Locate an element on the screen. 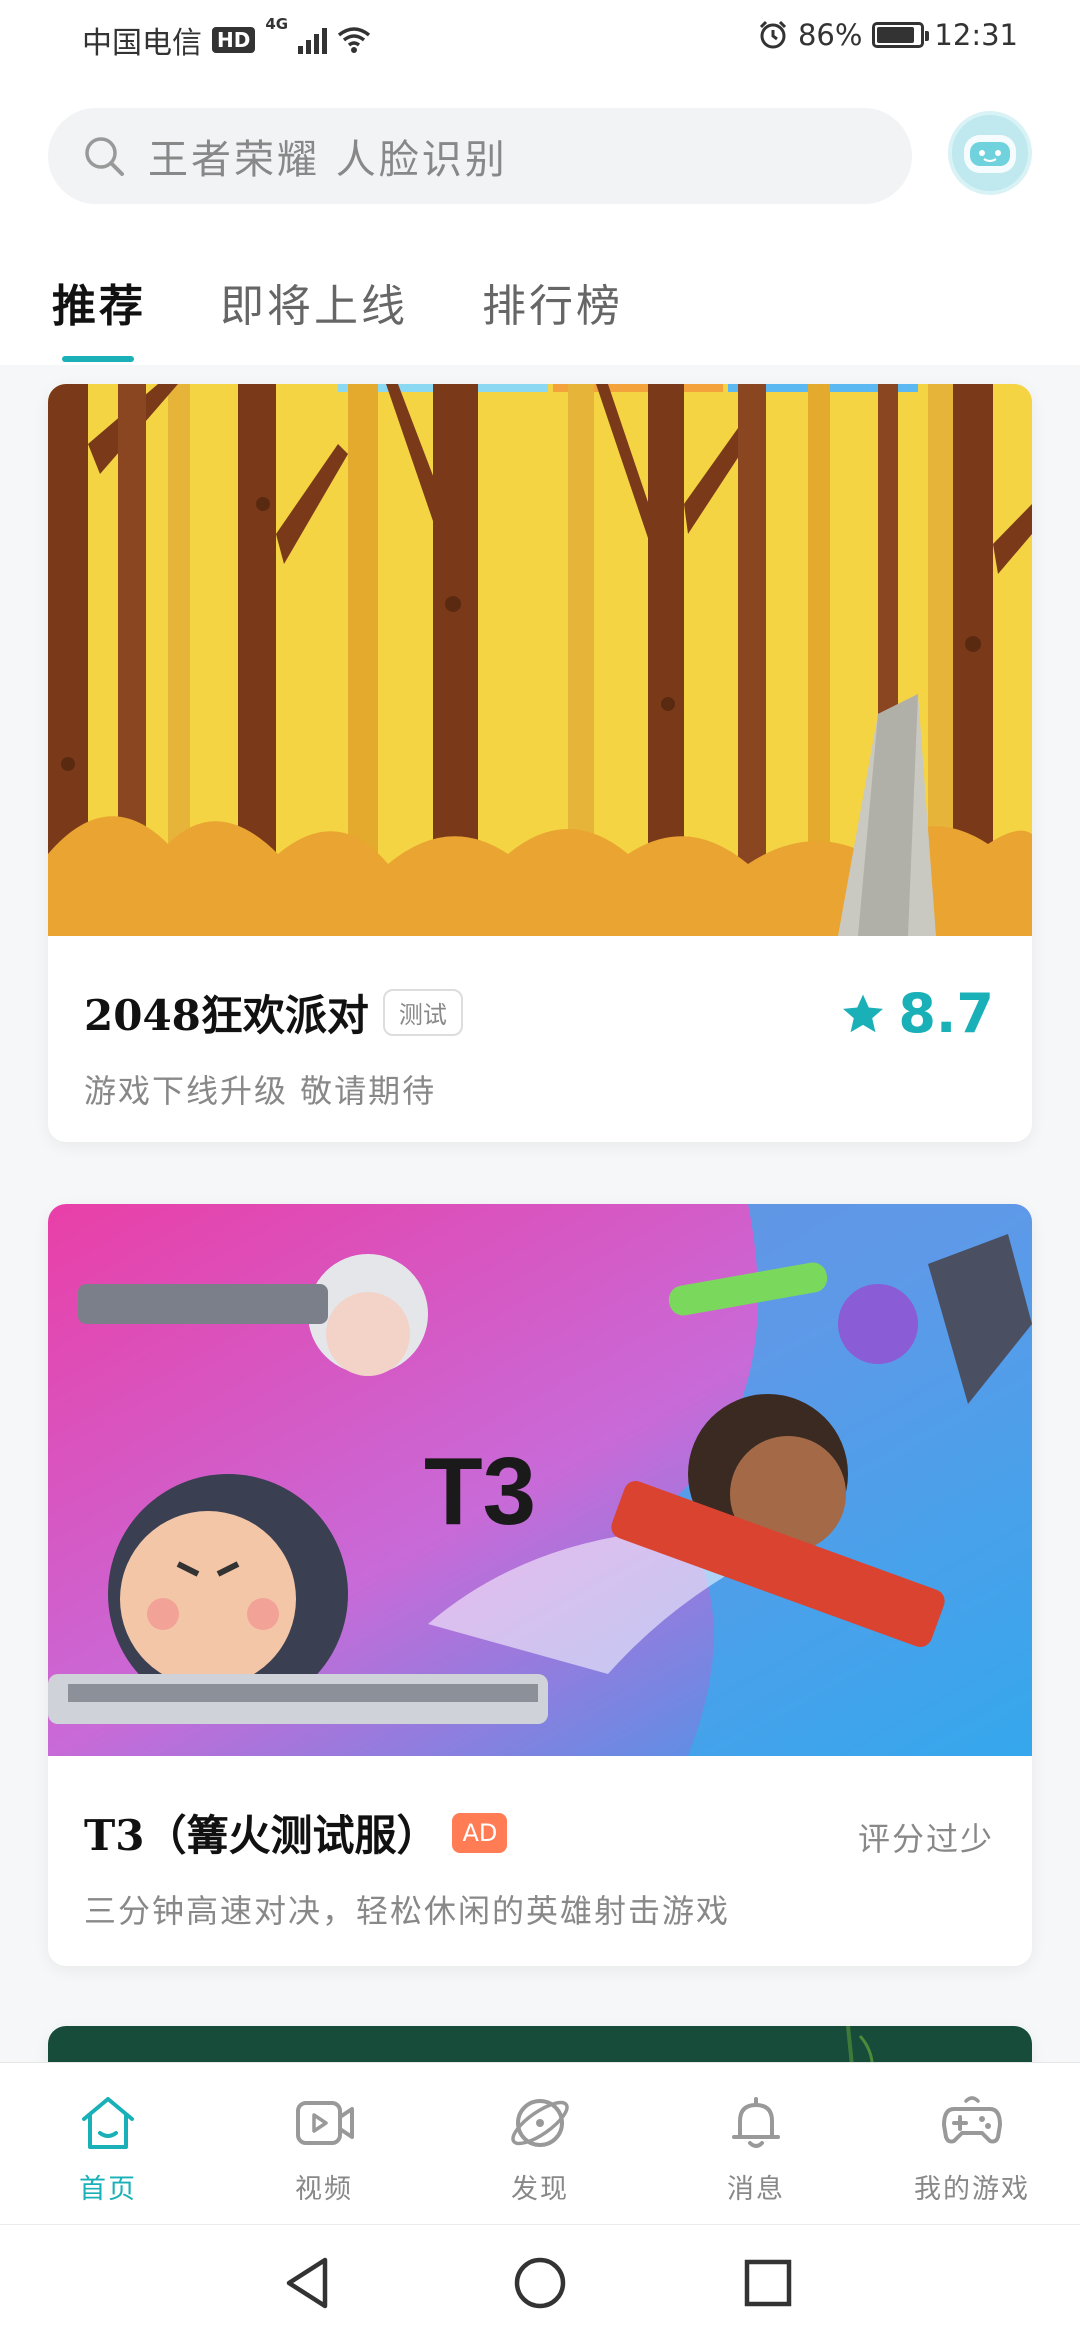 The width and height of the screenshot is (1080, 2340). tab-bar: 推荐 即将上线 排行榜 is located at coordinates (374, 316).